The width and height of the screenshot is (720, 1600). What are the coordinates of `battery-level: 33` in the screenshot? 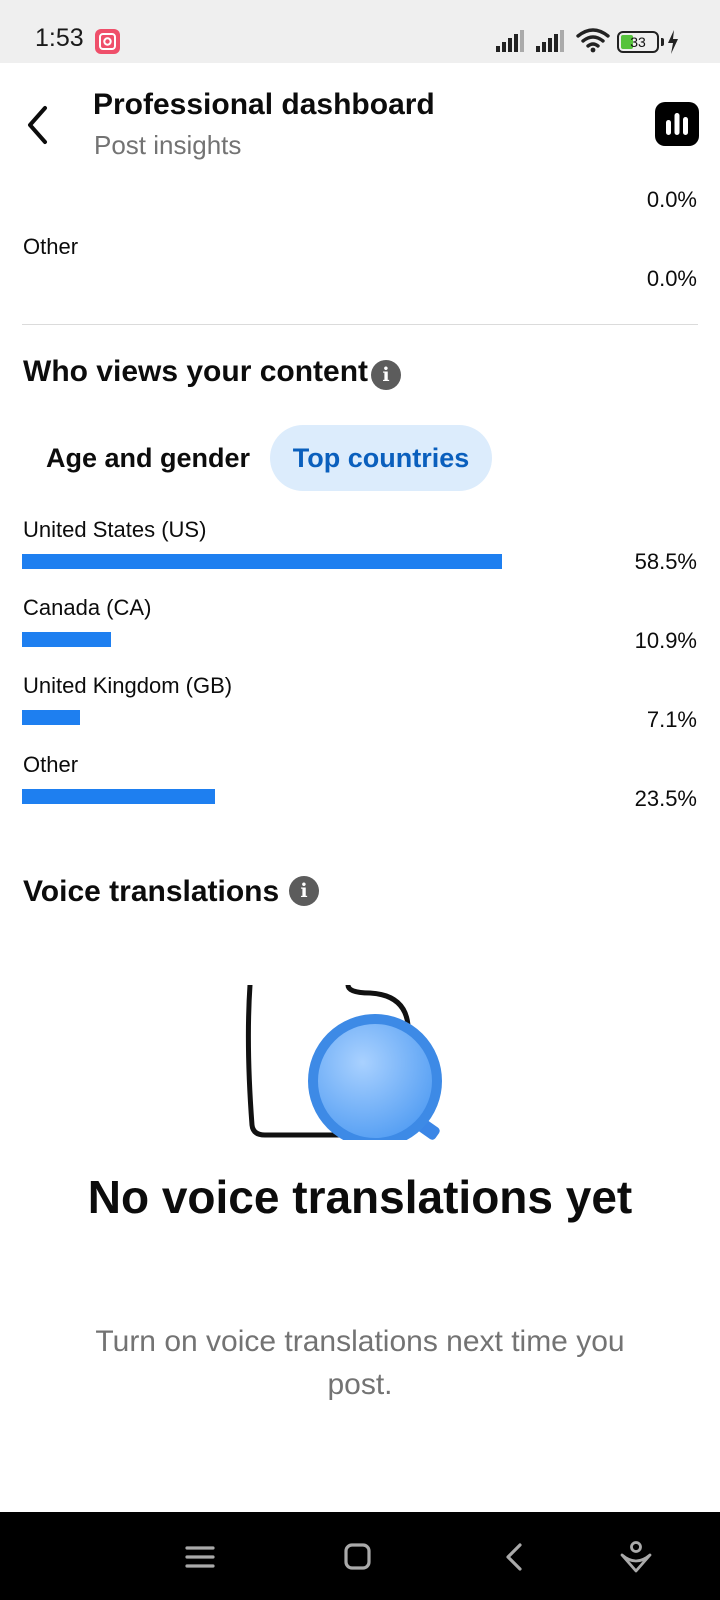 It's located at (638, 42).